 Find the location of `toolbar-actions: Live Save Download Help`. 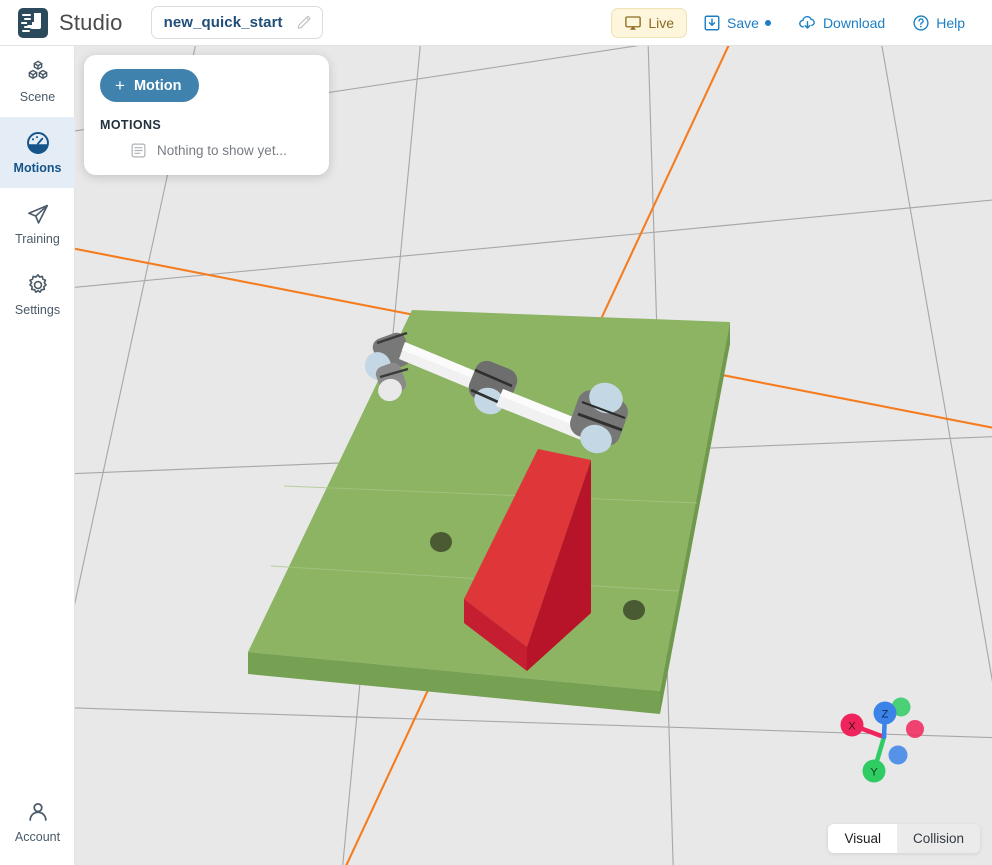

toolbar-actions: Live Save Download Help is located at coordinates (793, 22).